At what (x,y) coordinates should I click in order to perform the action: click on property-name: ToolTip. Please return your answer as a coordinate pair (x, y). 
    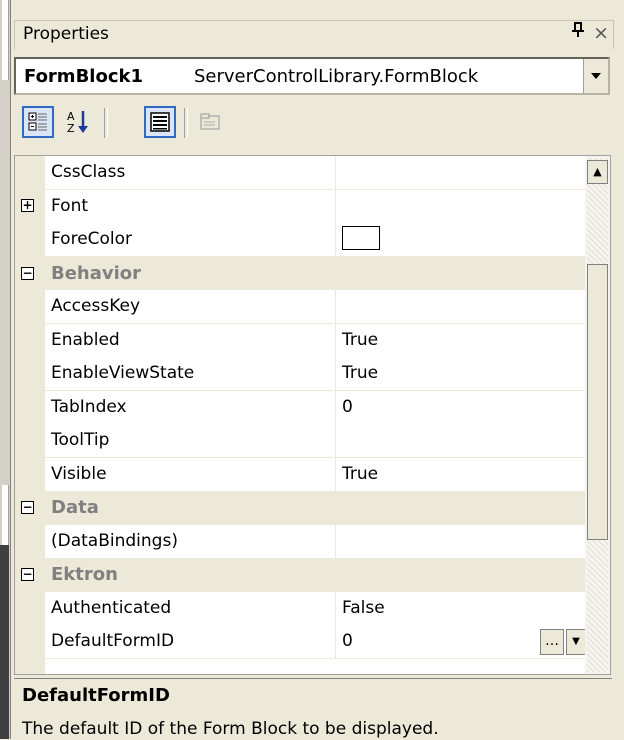
    Looking at the image, I should click on (189, 441).